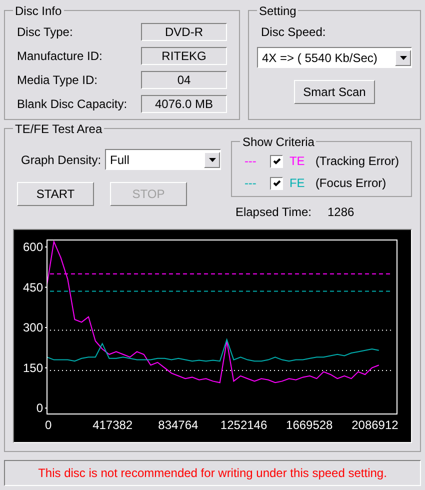 This screenshot has width=425, height=490. Describe the element at coordinates (48, 425) in the screenshot. I see `x-tick-label: 0` at that location.